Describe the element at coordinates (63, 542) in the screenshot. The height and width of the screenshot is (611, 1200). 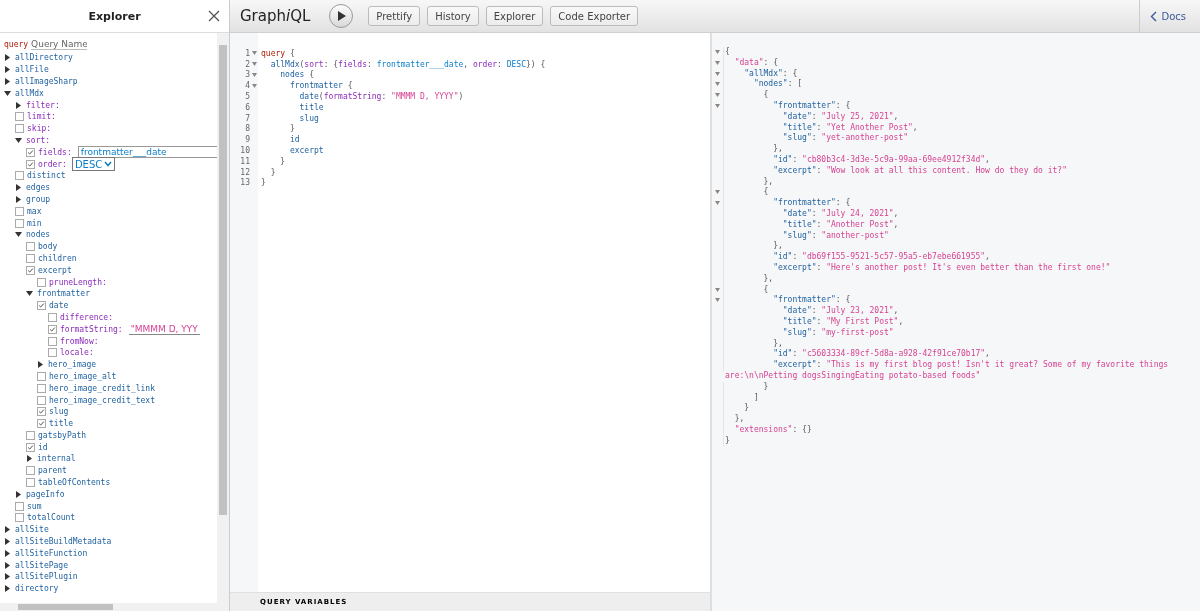
I see `field-label: allSiteBuildMetadata` at that location.